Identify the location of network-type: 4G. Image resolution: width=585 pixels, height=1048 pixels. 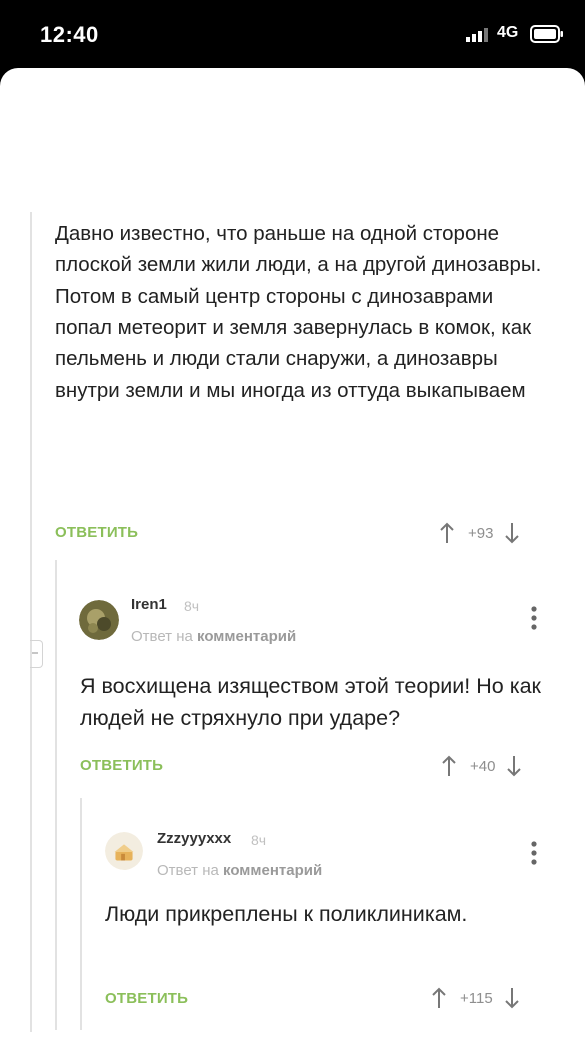
(508, 32).